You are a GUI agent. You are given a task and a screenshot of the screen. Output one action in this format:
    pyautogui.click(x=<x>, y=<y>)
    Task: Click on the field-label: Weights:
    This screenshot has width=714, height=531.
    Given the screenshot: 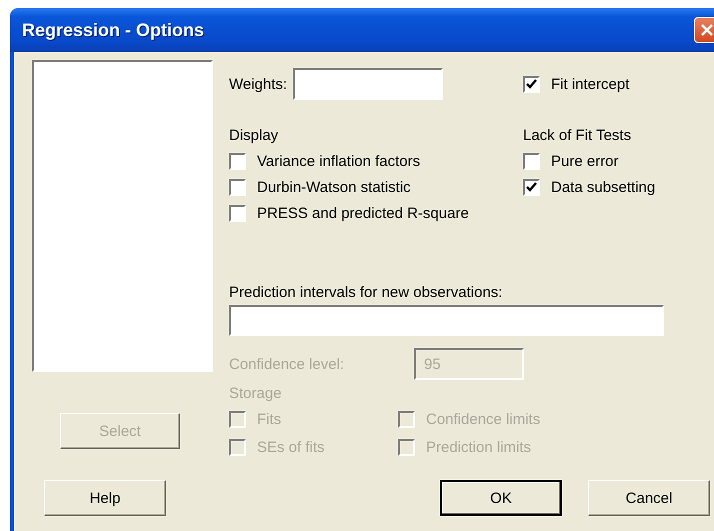 What is the action you would take?
    pyautogui.click(x=258, y=84)
    